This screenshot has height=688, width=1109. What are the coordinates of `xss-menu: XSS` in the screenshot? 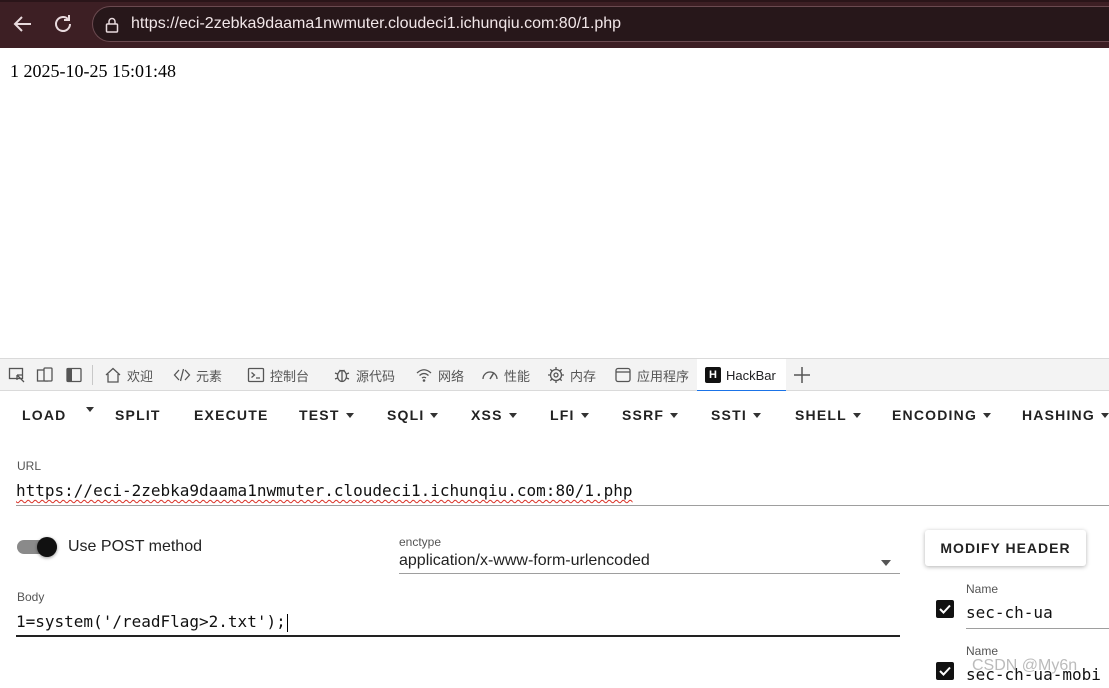 It's located at (494, 415).